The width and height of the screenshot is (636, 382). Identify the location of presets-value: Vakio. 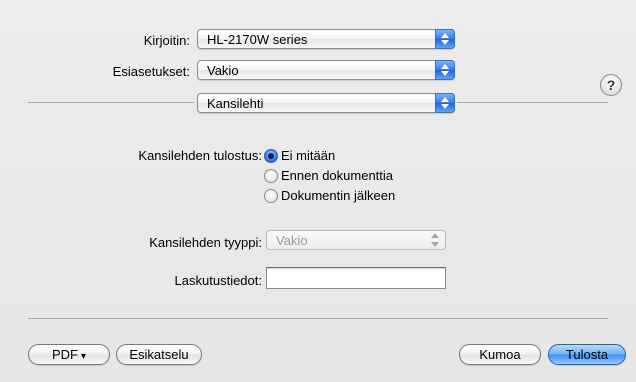
(223, 70).